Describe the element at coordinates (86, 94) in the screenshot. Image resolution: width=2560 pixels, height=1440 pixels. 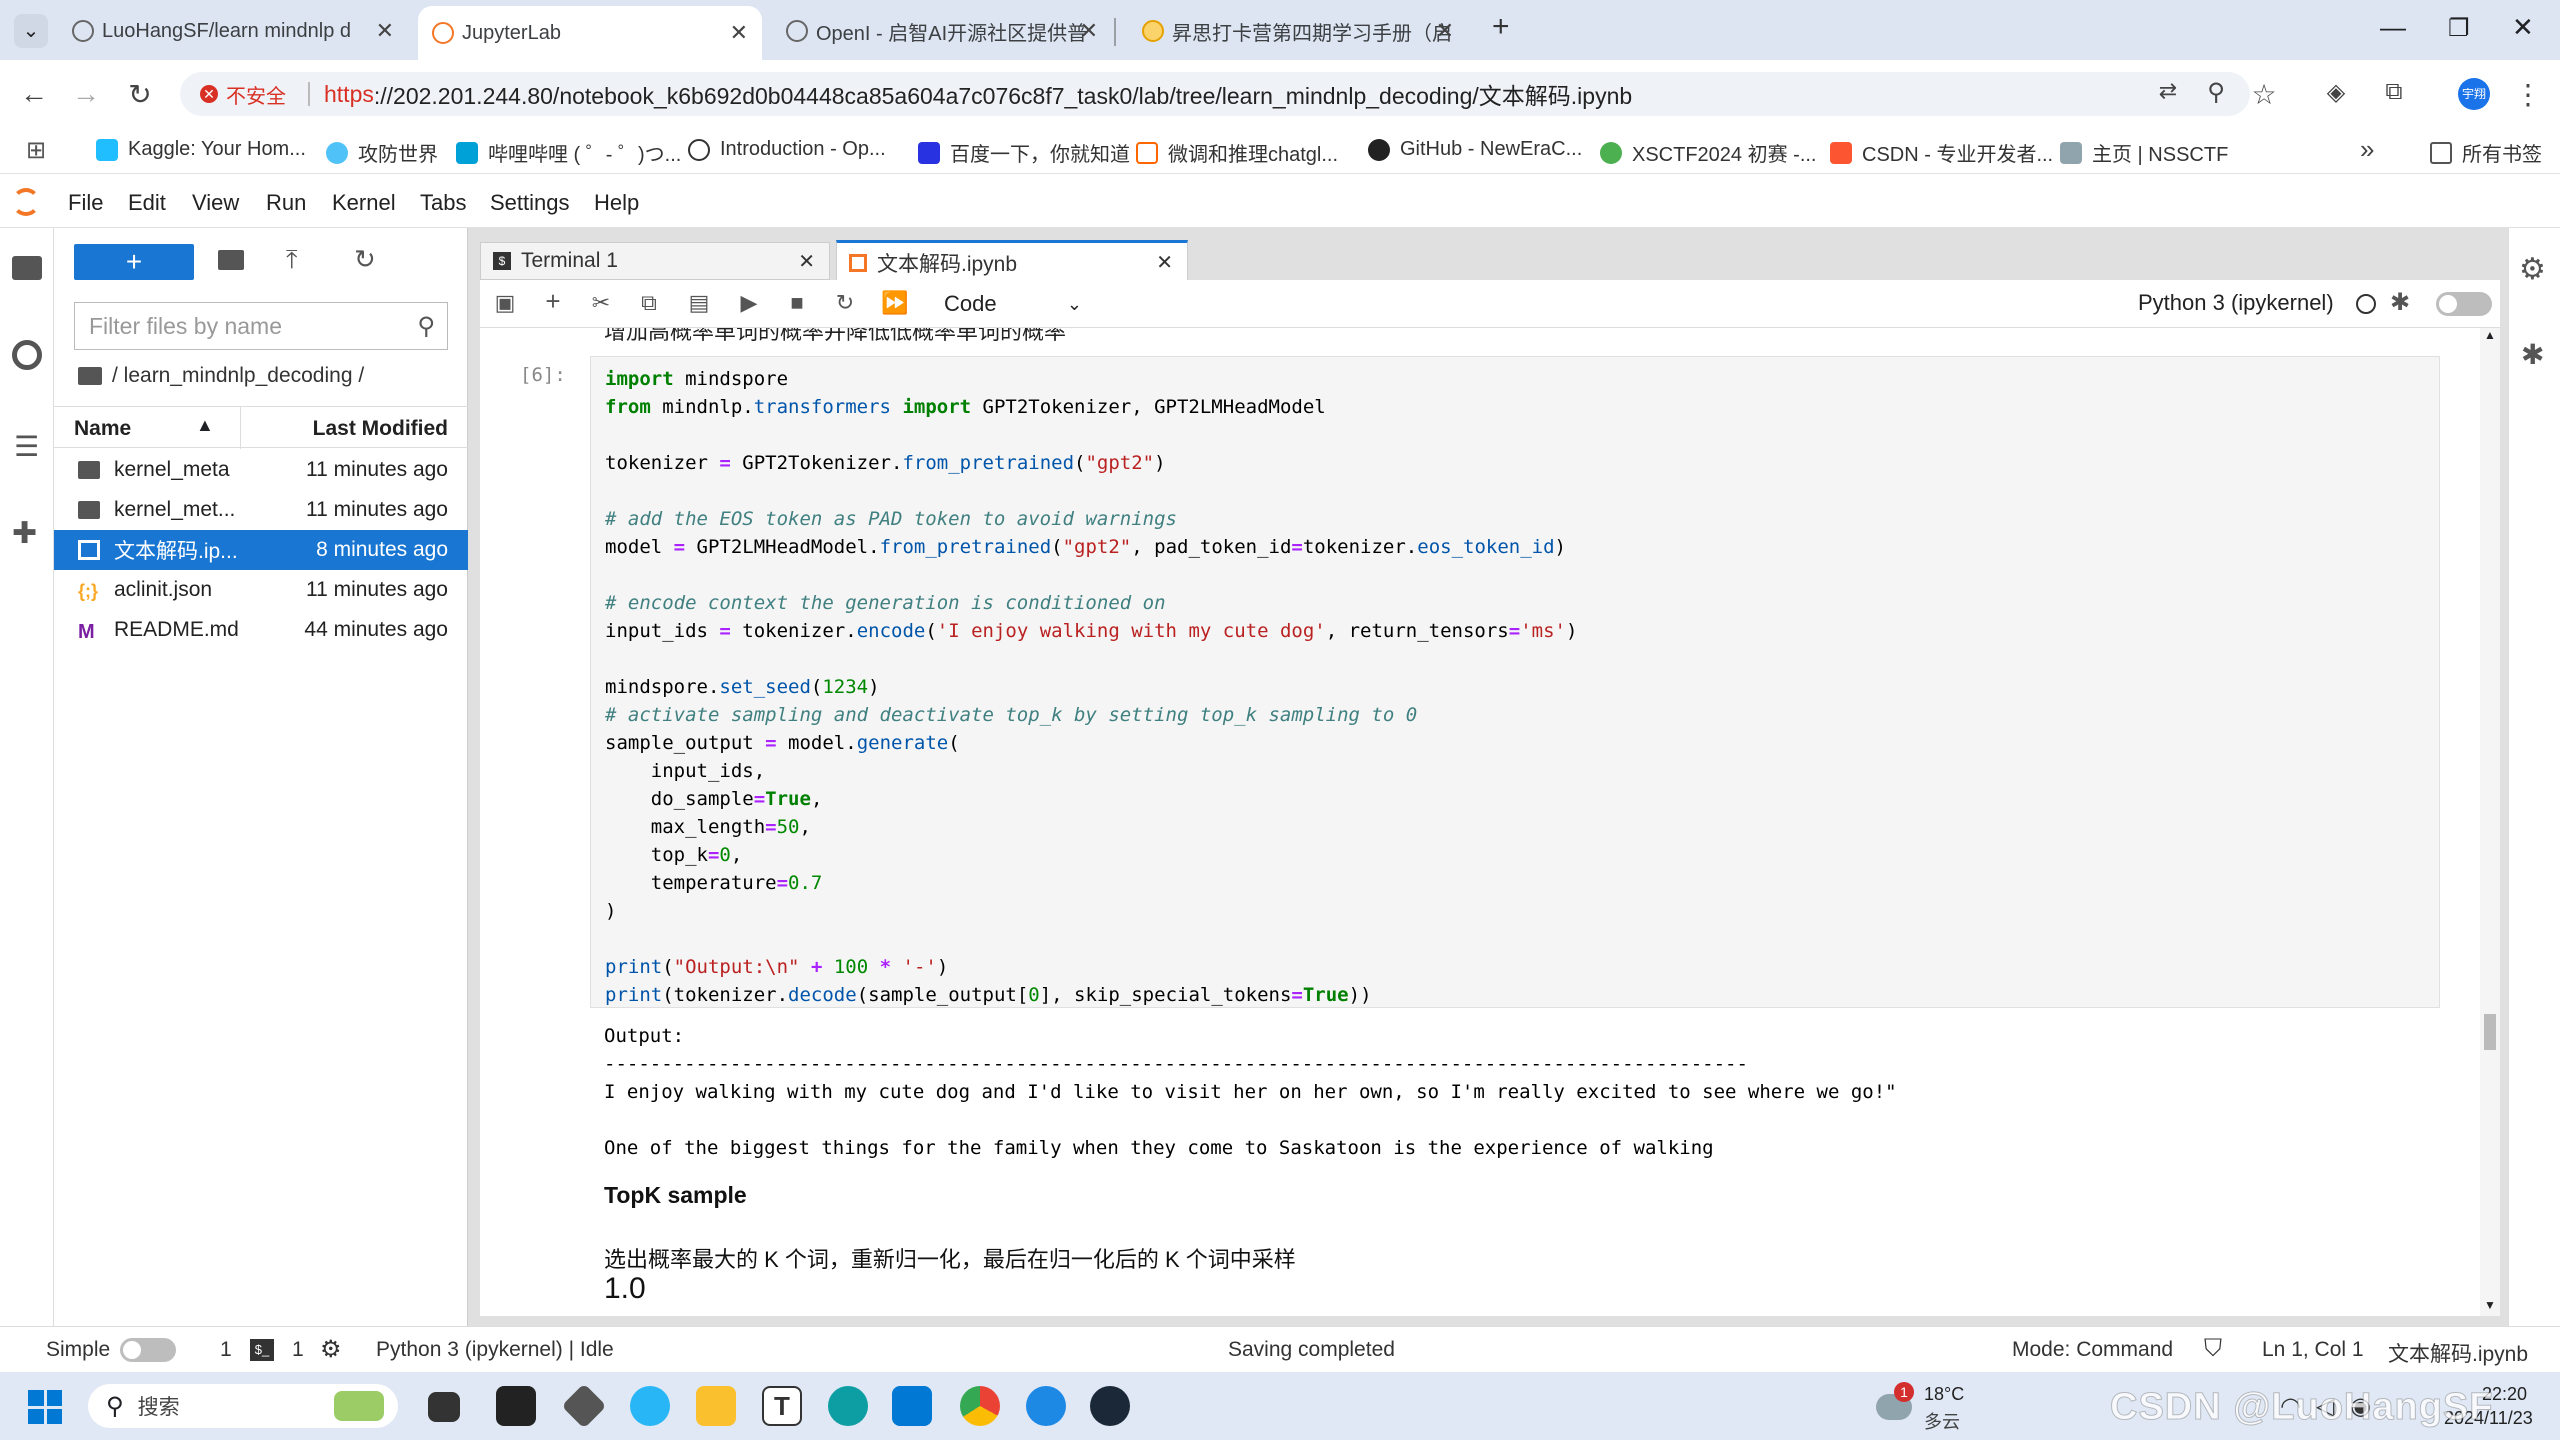
I see `forward-arrow-icon: →` at that location.